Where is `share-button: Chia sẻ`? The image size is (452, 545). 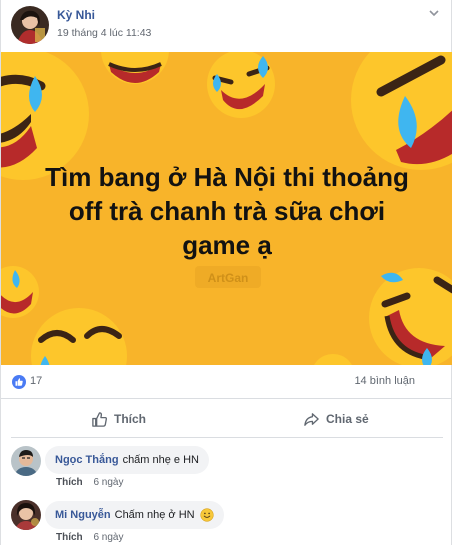 share-button: Chia sẻ is located at coordinates (336, 419).